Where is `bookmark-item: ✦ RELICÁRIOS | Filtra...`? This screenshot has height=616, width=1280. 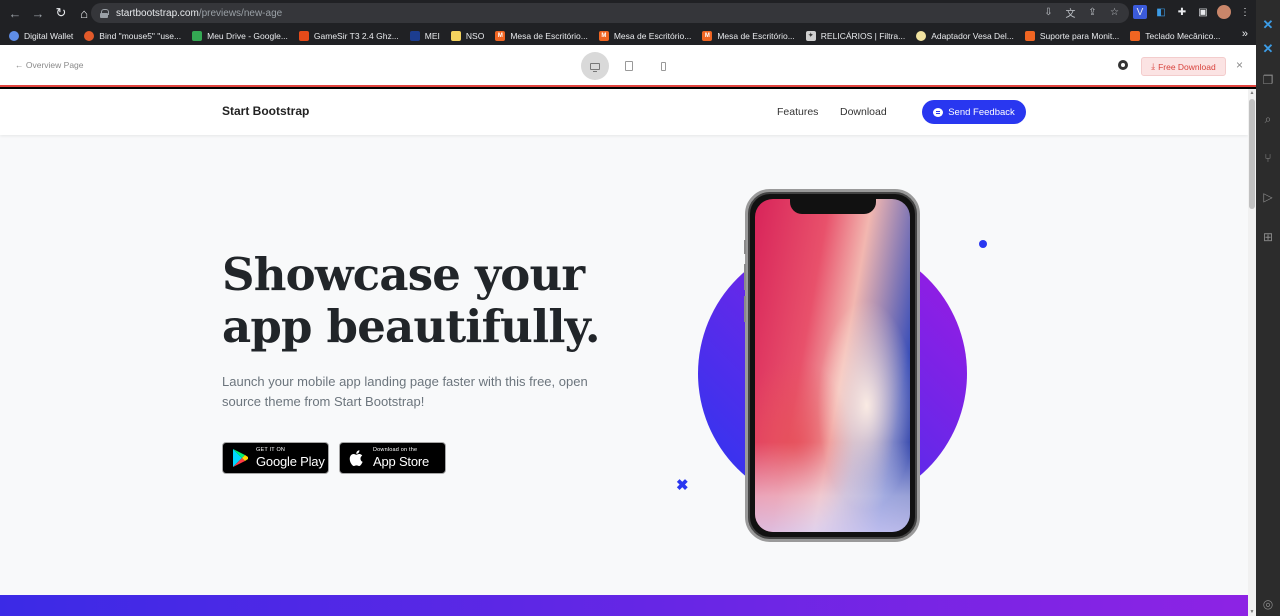
bookmark-item: ✦ RELICÁRIOS | Filtra... is located at coordinates (855, 35).